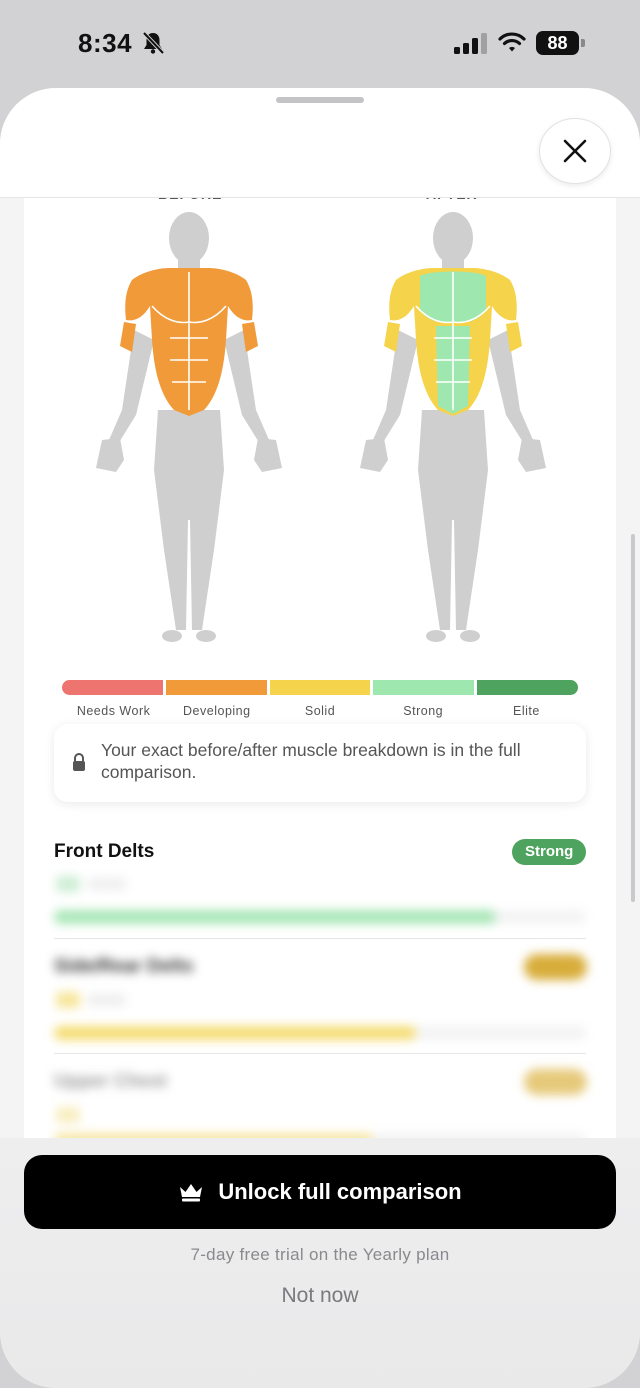 This screenshot has height=1388, width=640. What do you see at coordinates (124, 966) in the screenshot?
I see `muscle-name: Side/Rear Delts` at bounding box center [124, 966].